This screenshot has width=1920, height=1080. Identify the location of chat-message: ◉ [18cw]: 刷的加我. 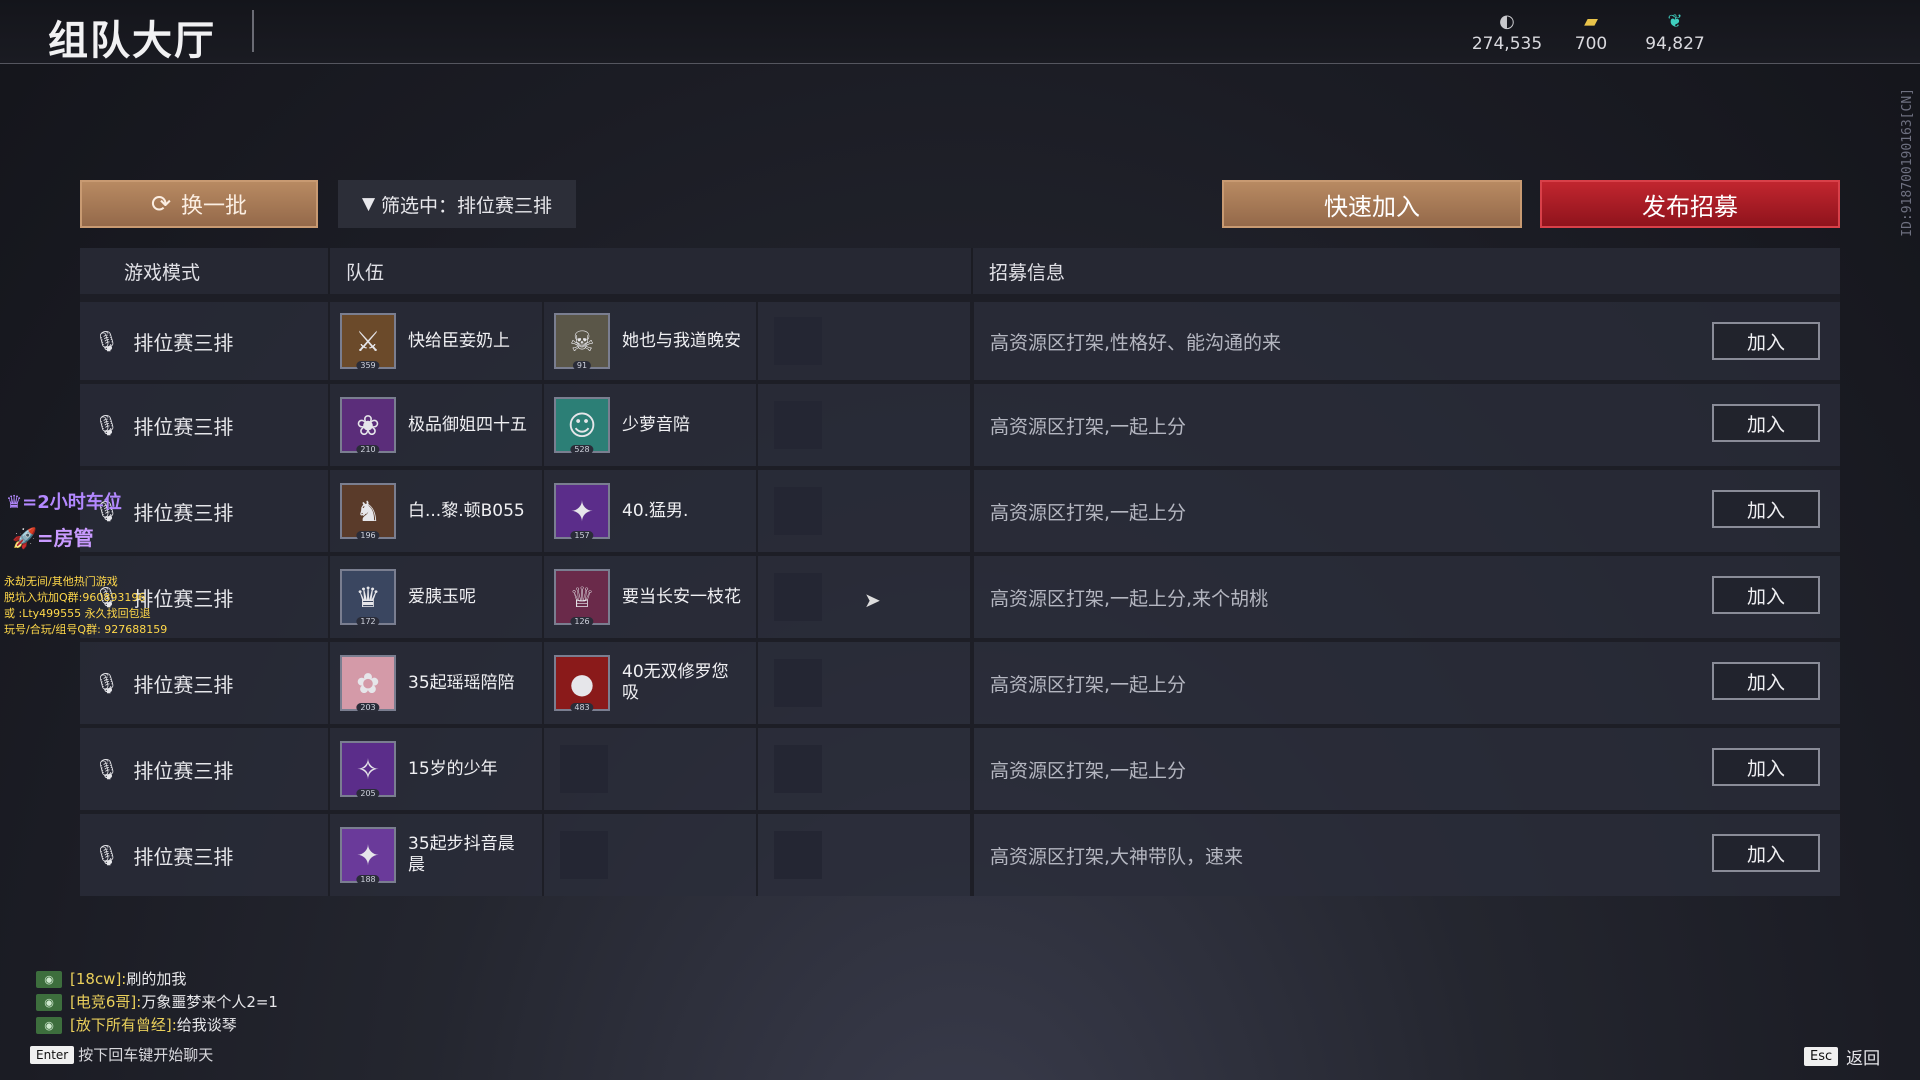
(157, 979).